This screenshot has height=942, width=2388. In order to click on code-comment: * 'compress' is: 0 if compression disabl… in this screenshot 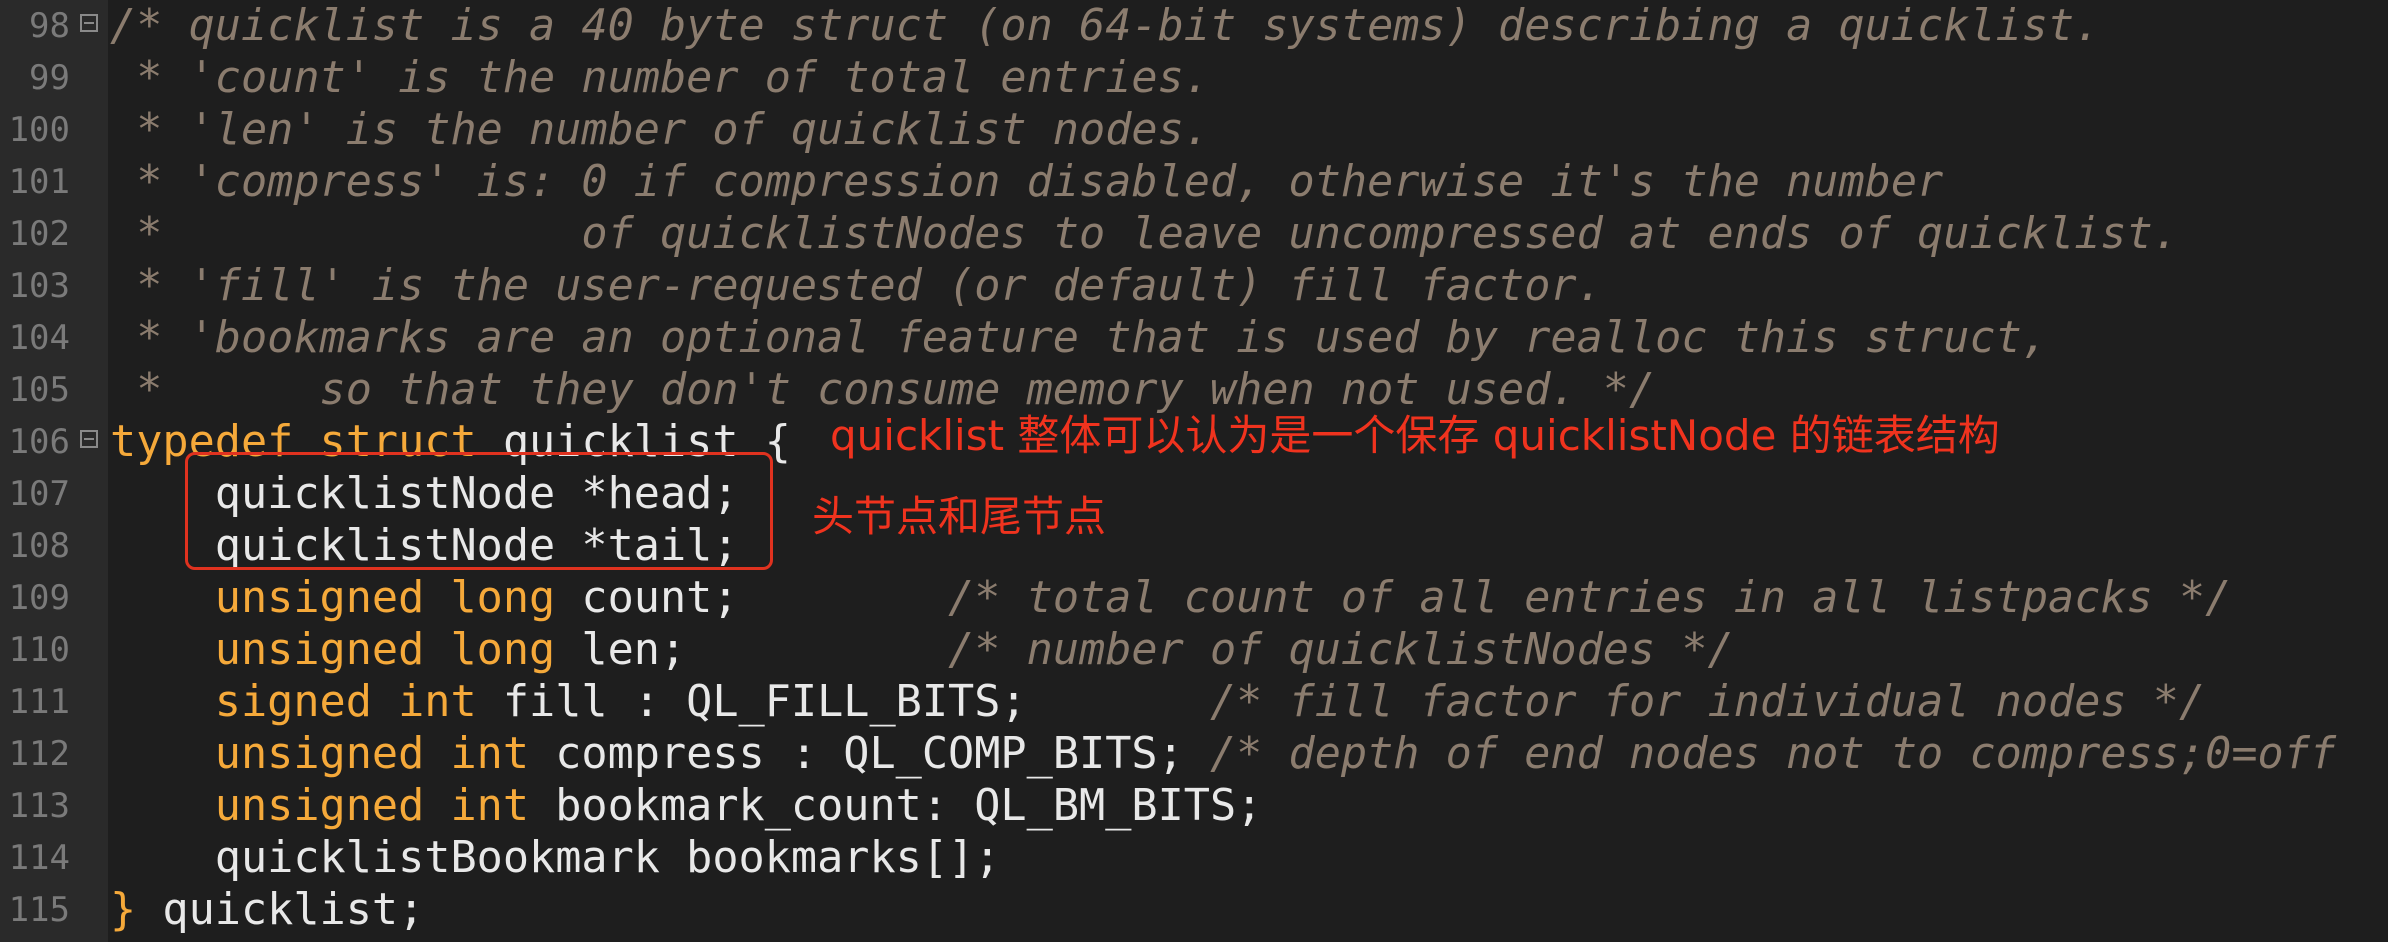, I will do `click(1027, 182)`.